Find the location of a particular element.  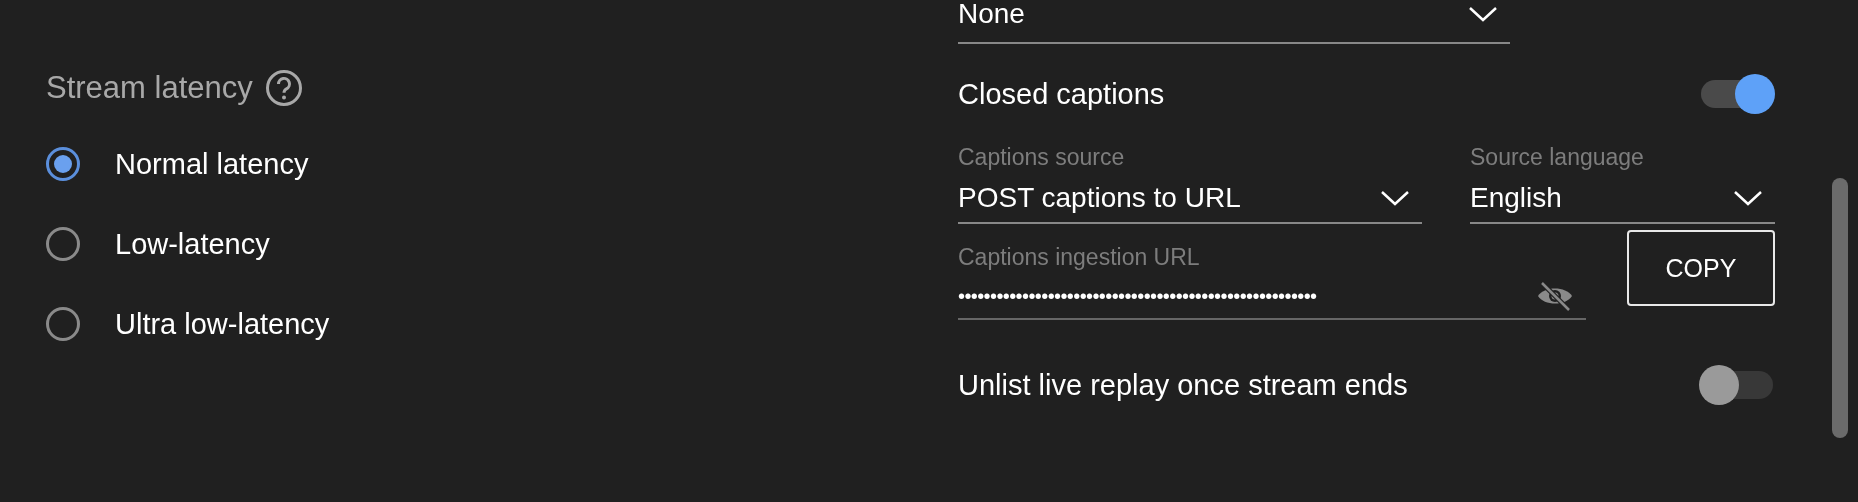

dropdown: English is located at coordinates (1622, 199).